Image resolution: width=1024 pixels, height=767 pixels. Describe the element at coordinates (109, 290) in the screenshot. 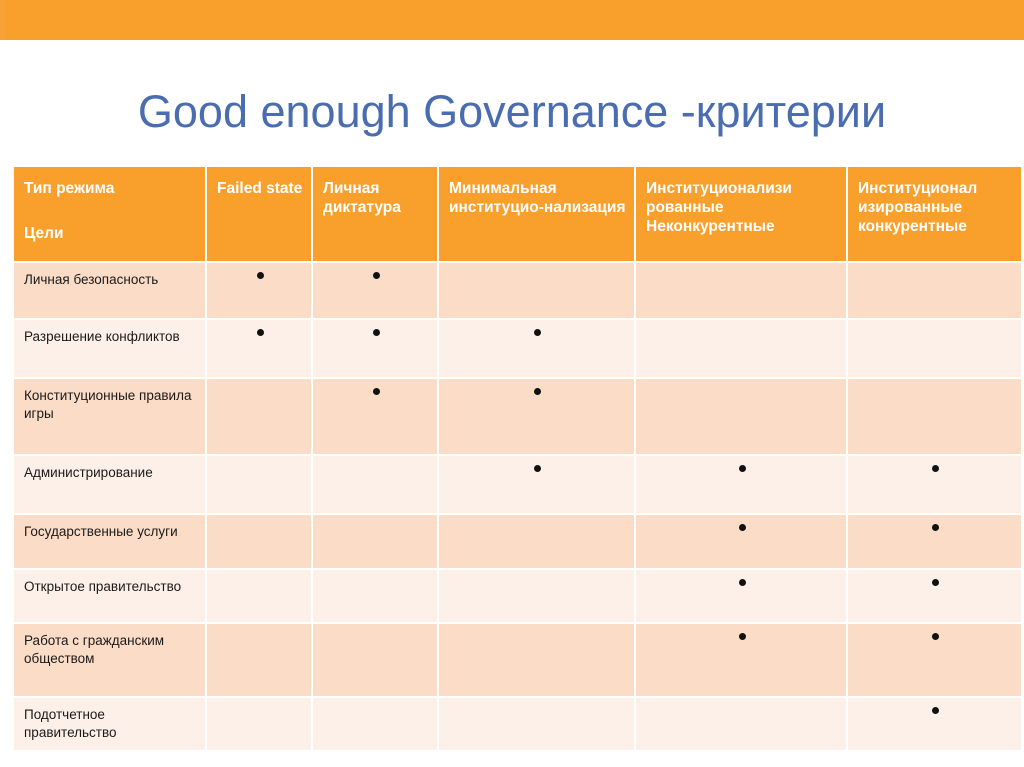

I see `row-label: Личная безопасность` at that location.